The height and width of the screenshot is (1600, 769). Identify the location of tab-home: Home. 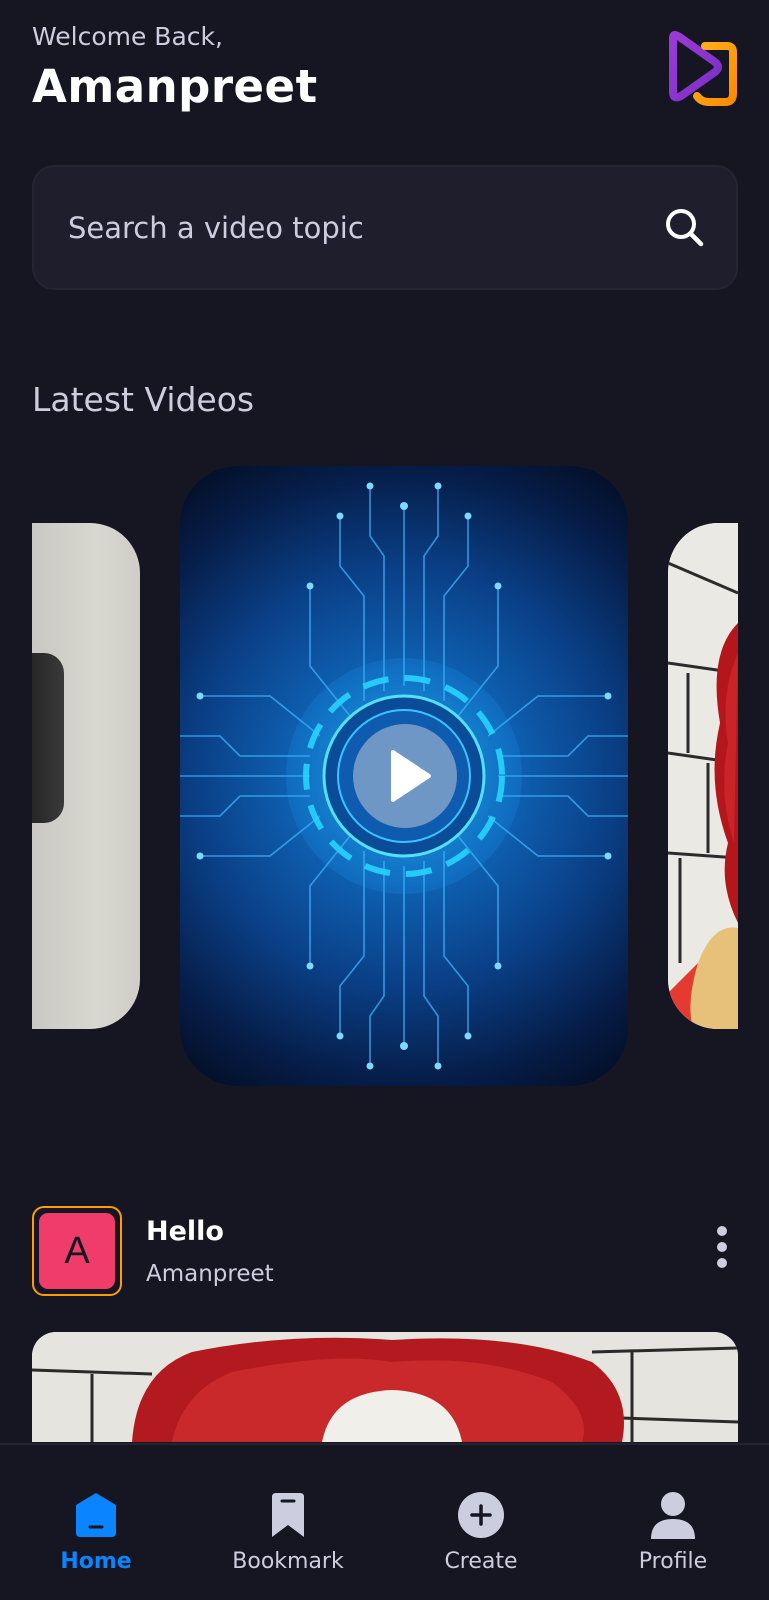
(96, 1530).